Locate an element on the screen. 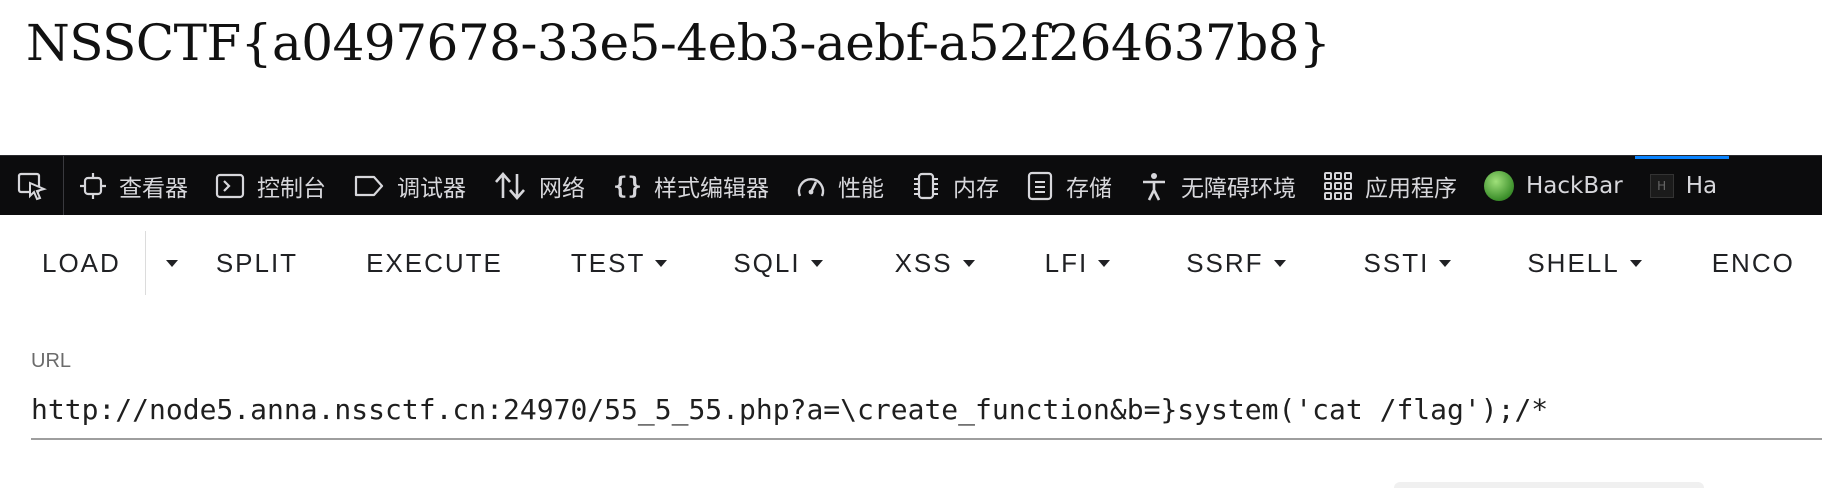  load-divider is located at coordinates (145, 263).